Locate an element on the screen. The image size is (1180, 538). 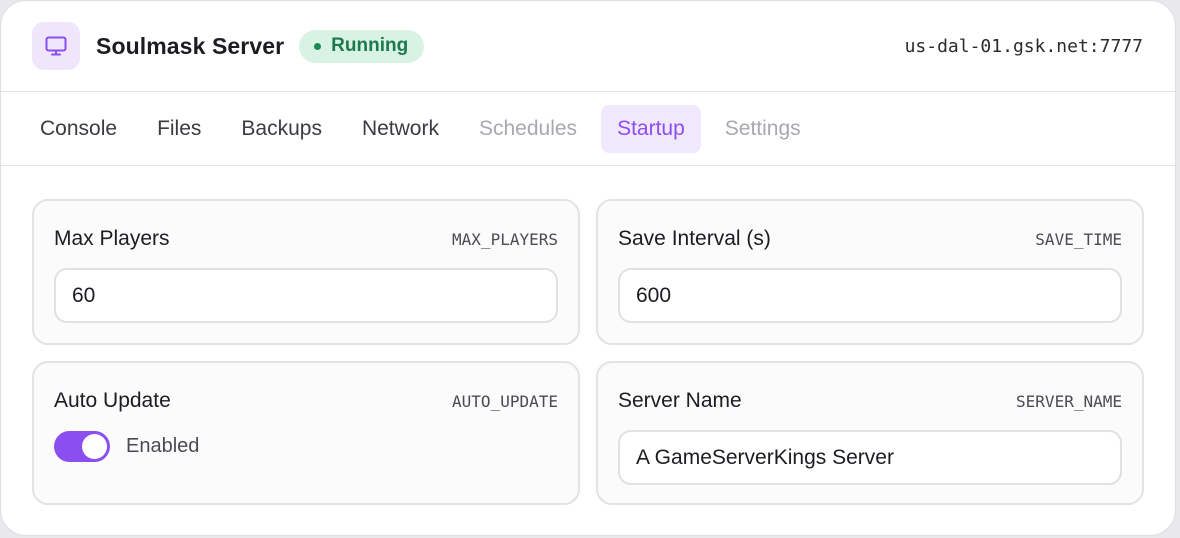
auto-update-toggle is located at coordinates (82, 446).